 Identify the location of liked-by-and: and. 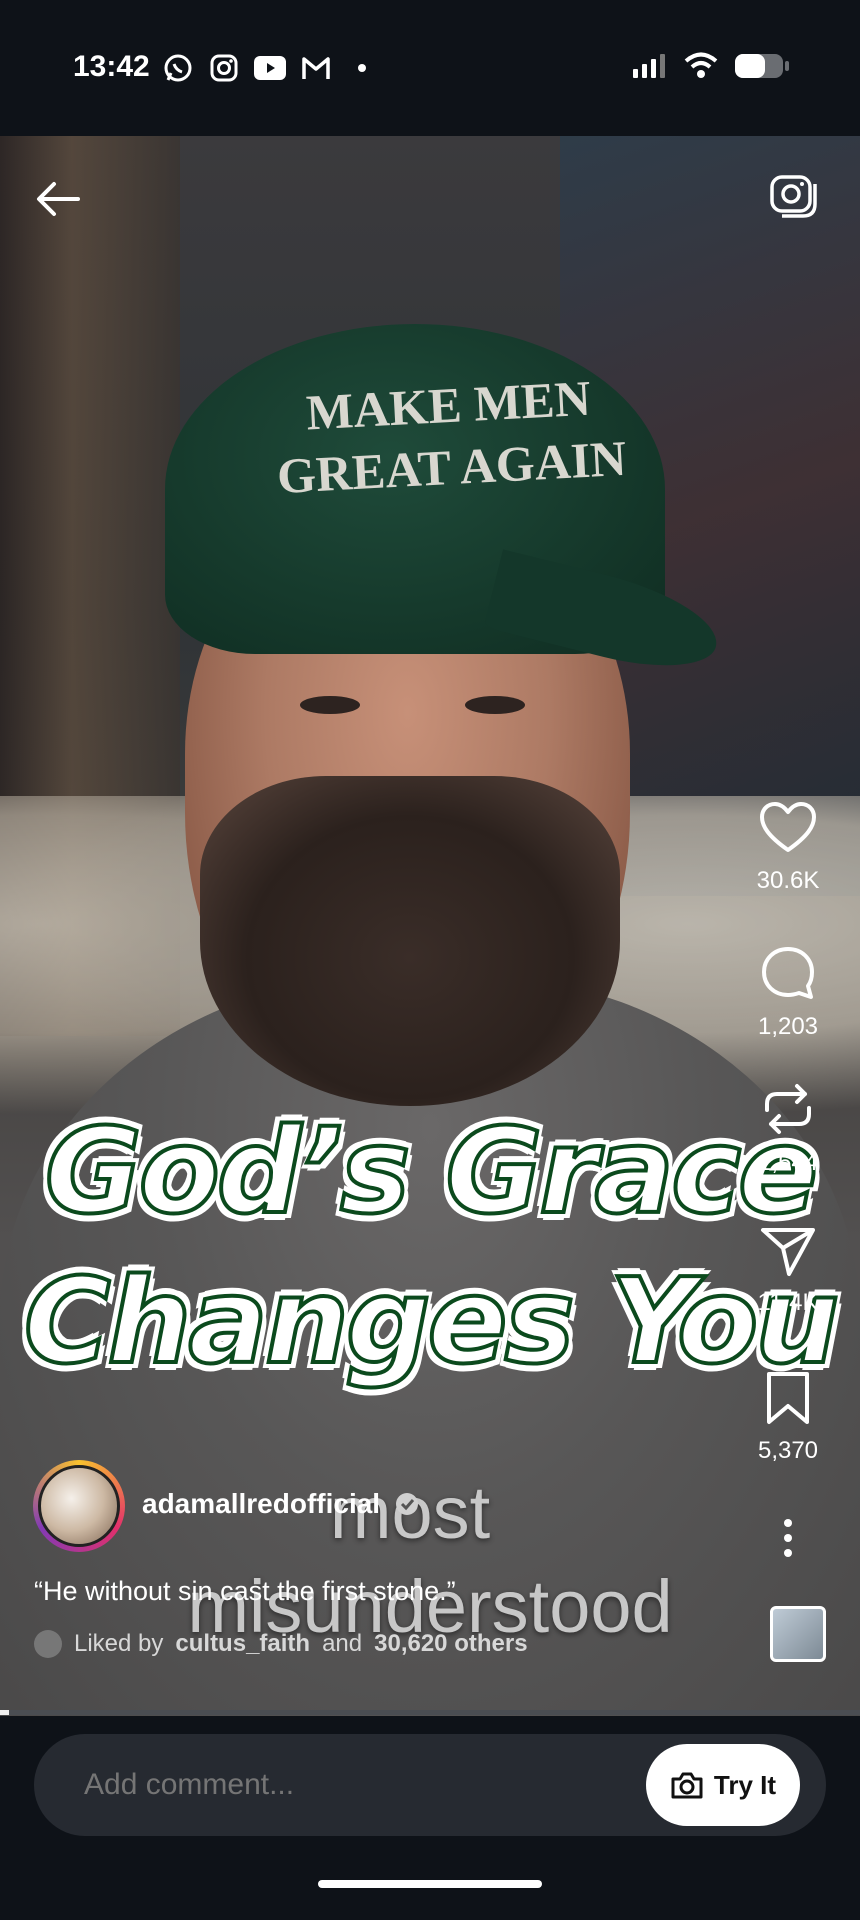
(342, 1643).